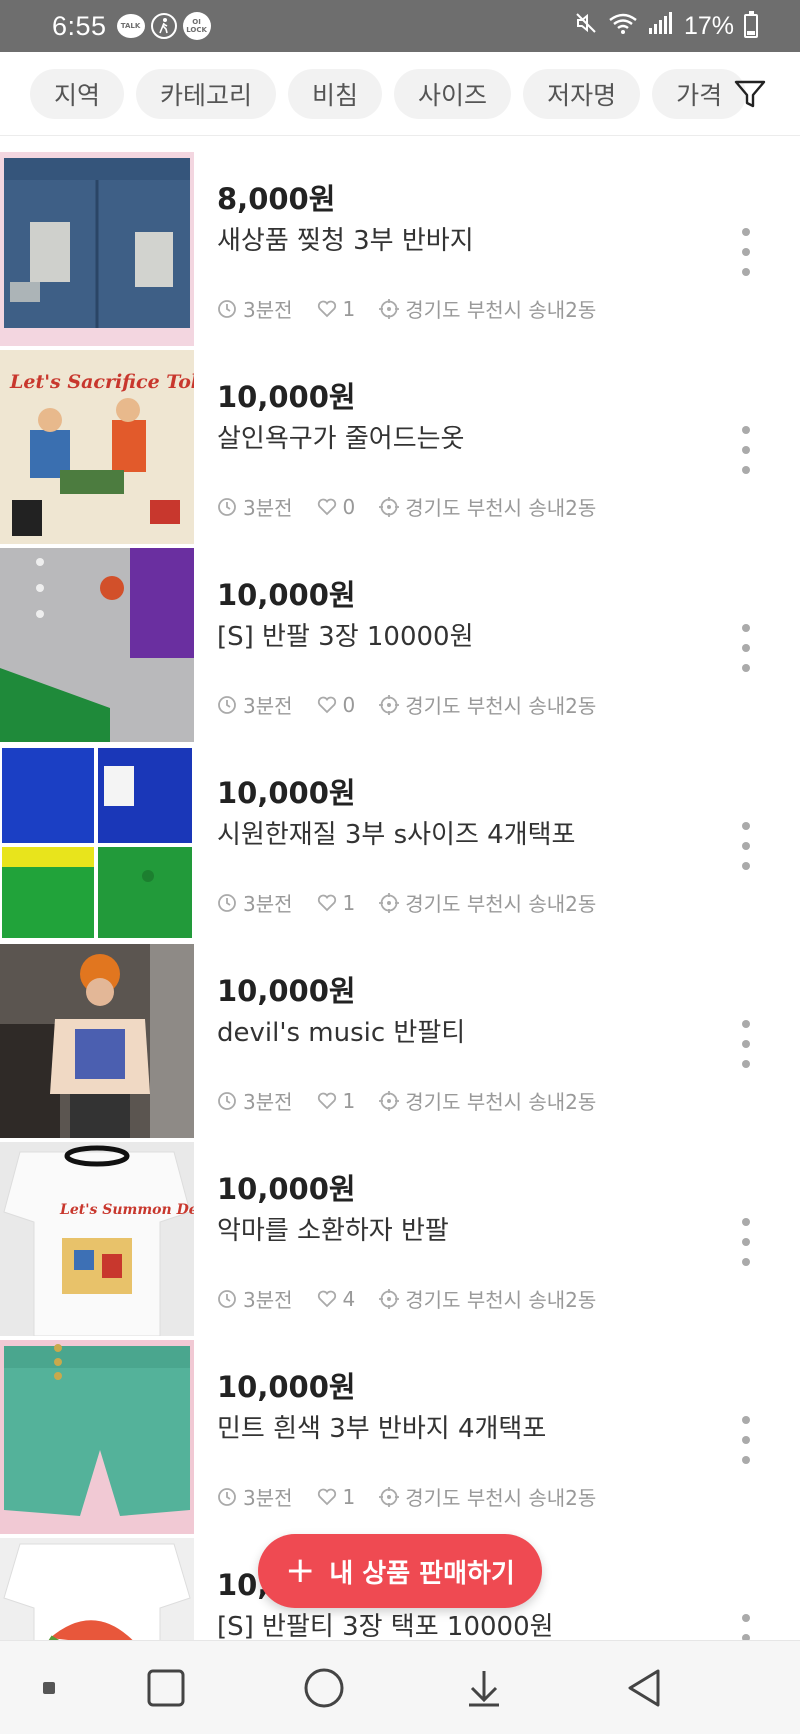 Image resolution: width=800 pixels, height=1734 pixels. Describe the element at coordinates (166, 1687) in the screenshot. I see `recent-apps-icon` at that location.